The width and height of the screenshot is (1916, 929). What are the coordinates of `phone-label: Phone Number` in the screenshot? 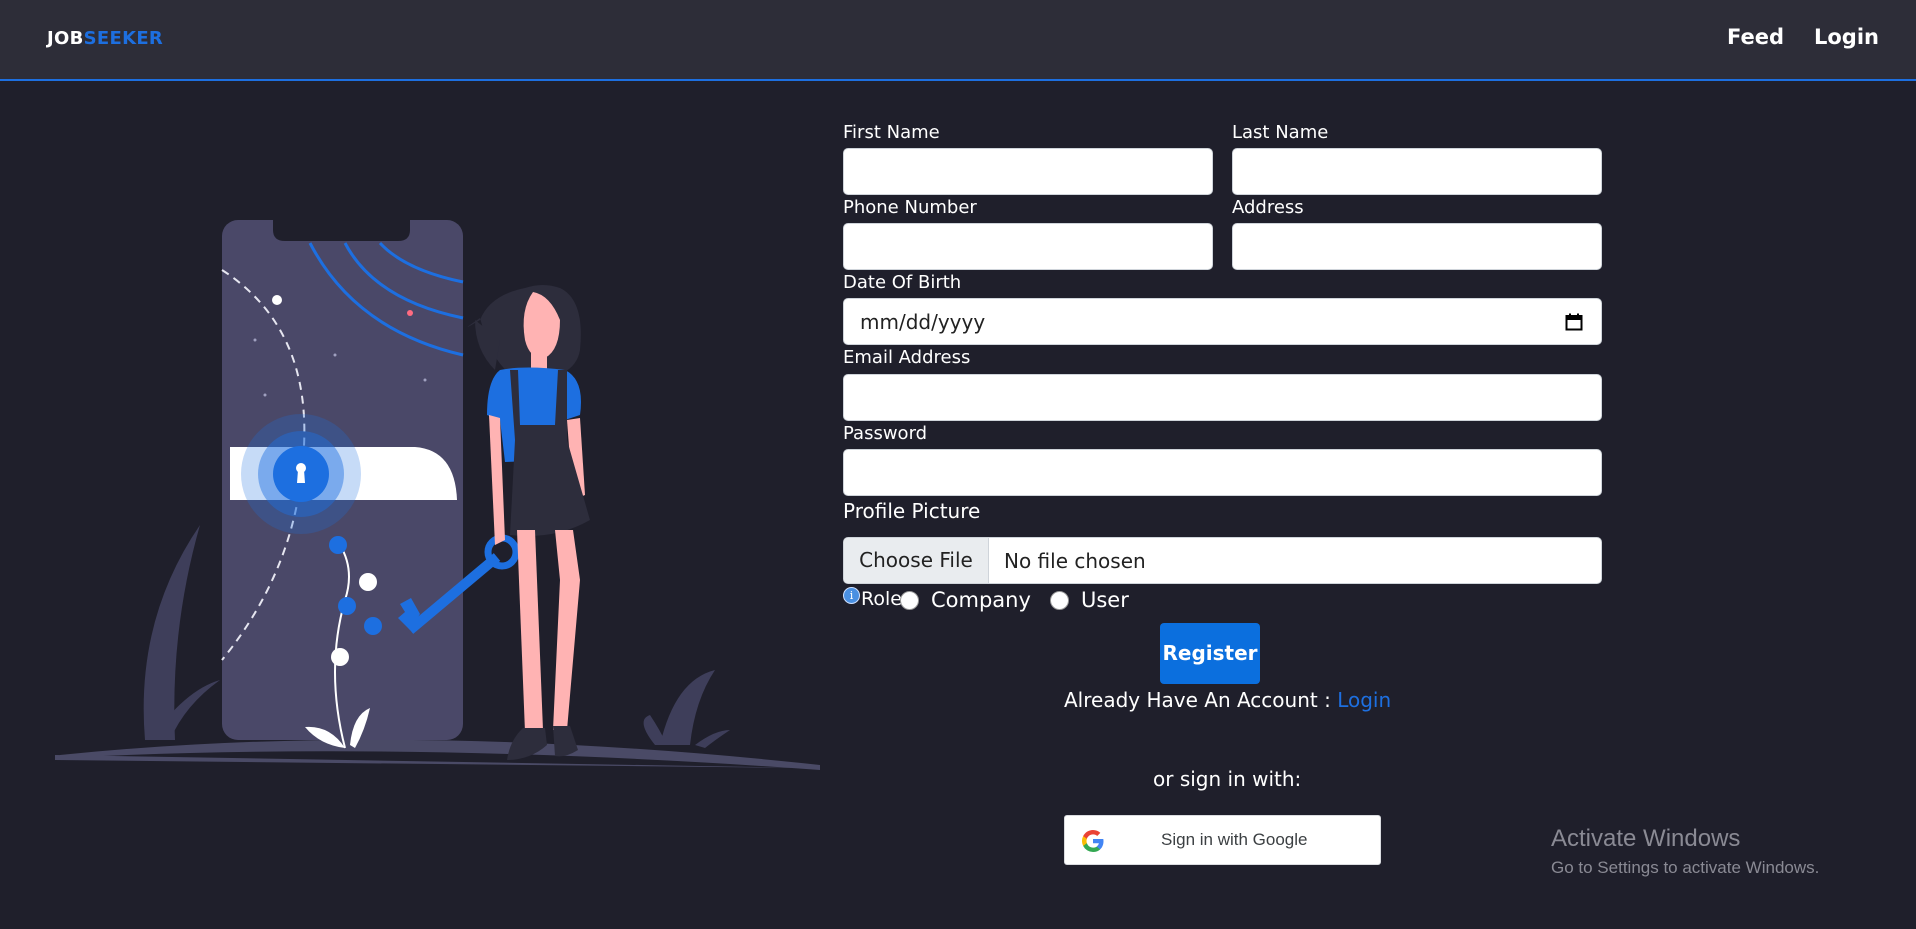 It's located at (910, 207).